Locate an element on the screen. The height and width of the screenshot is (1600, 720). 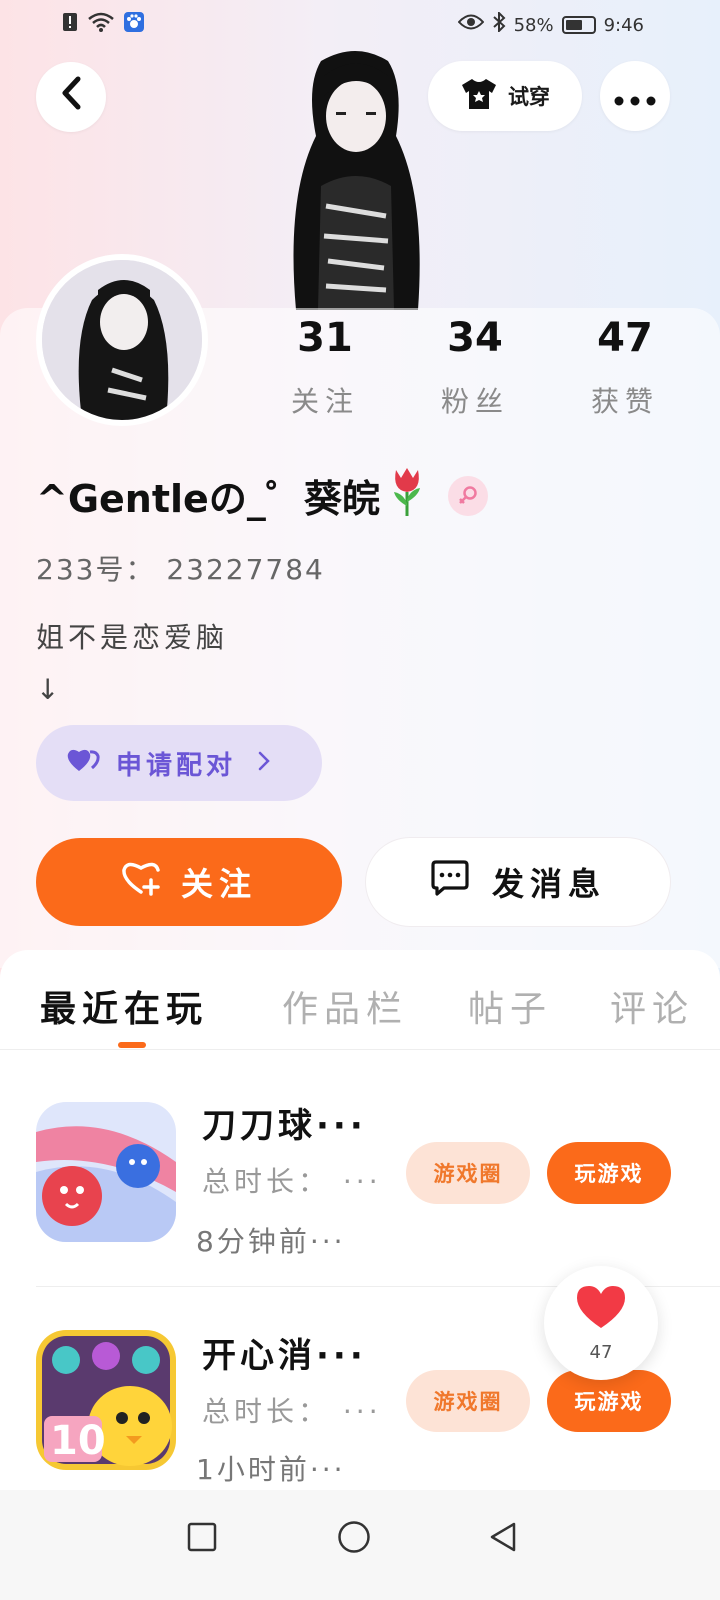
status-bar: 58% 9:46 is located at coordinates (360, 24).